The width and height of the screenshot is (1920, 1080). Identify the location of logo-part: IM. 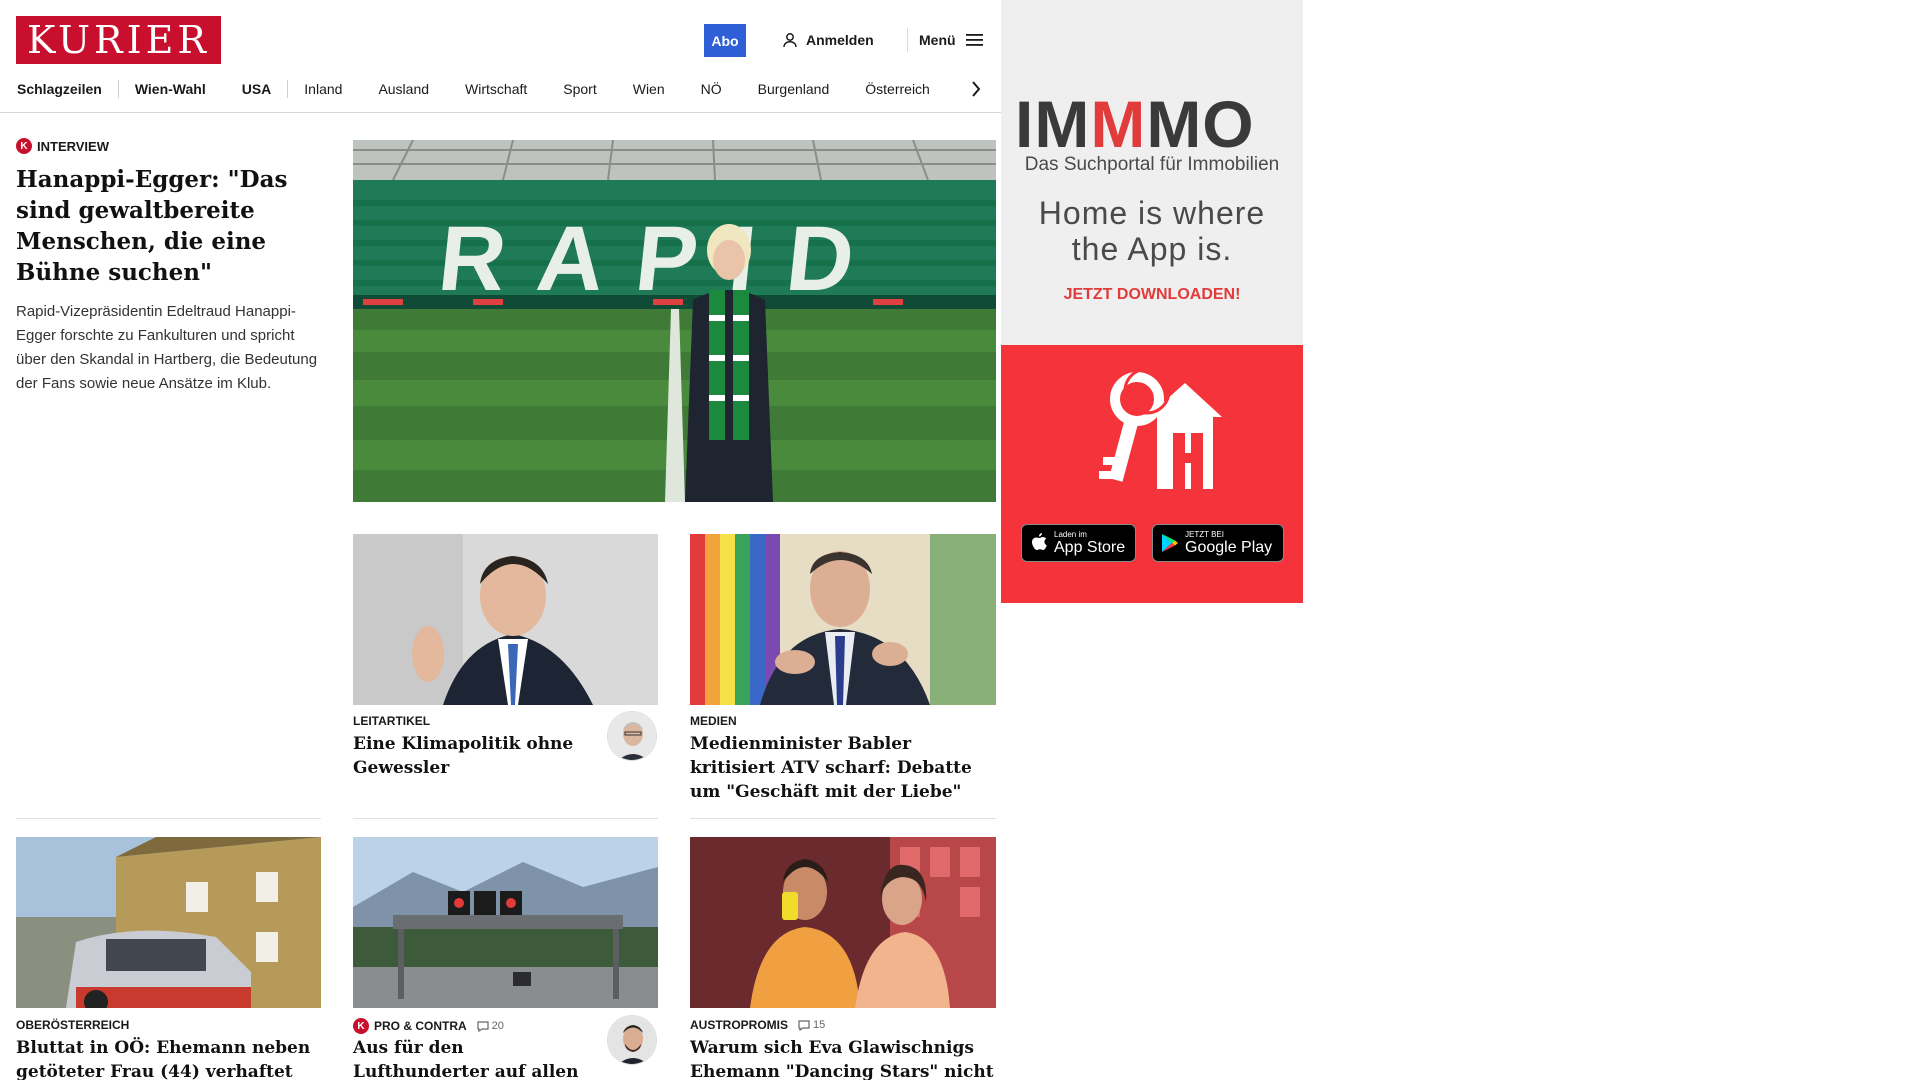
(1053, 124).